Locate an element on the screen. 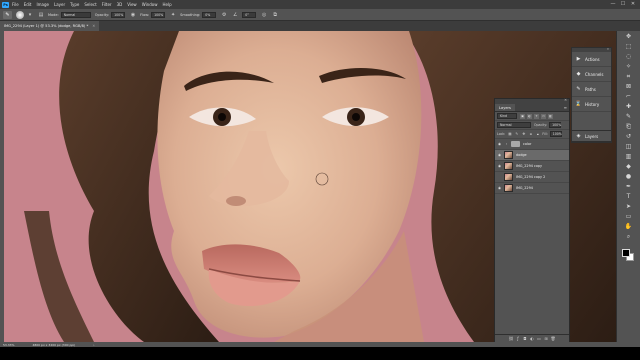 This screenshot has width=640, height=360. close-icon: ✕ is located at coordinates (633, 4).